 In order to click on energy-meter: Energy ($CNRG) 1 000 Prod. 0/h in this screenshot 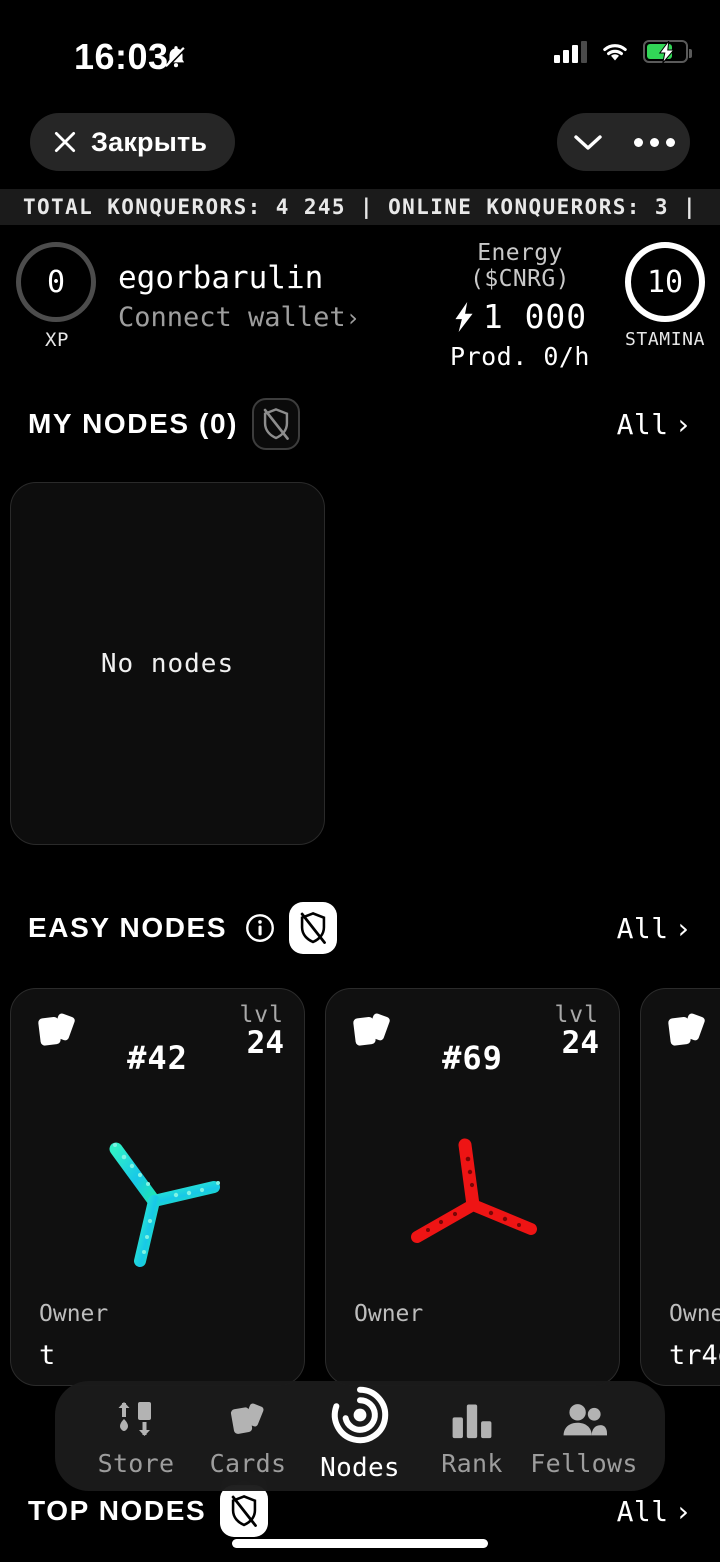, I will do `click(520, 305)`.